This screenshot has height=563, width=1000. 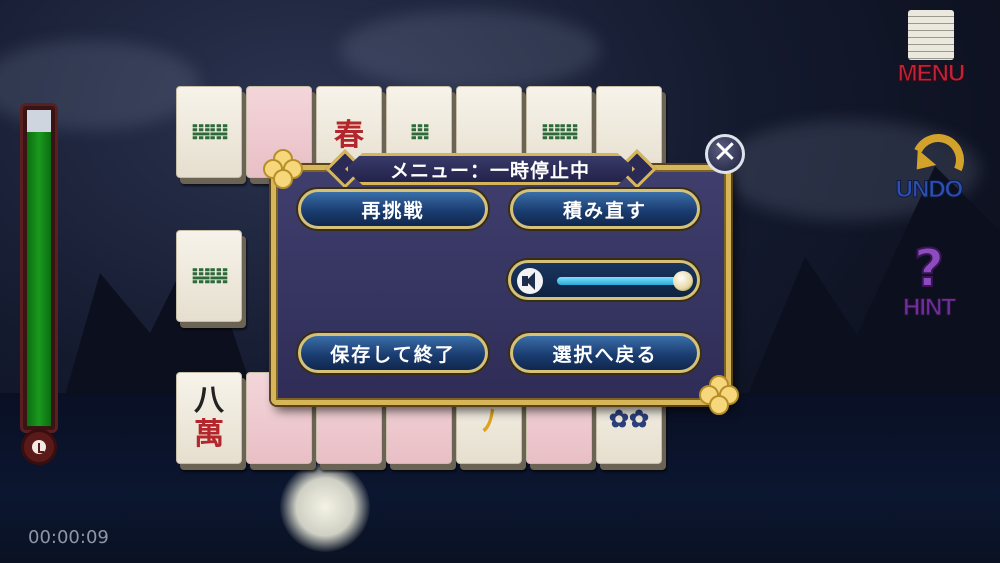 What do you see at coordinates (931, 74) in the screenshot?
I see `menu-label: MENU` at bounding box center [931, 74].